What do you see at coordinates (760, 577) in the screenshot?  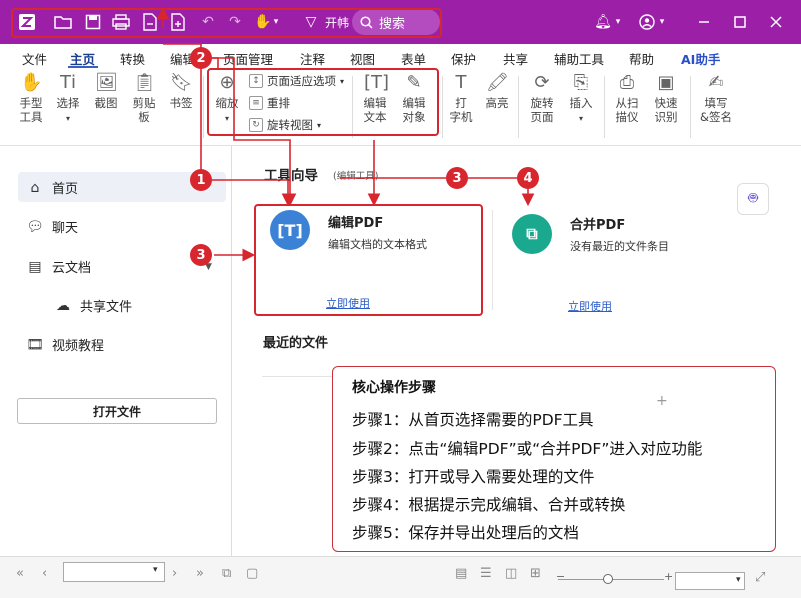 I see `fullscreen-icon: ⤢` at bounding box center [760, 577].